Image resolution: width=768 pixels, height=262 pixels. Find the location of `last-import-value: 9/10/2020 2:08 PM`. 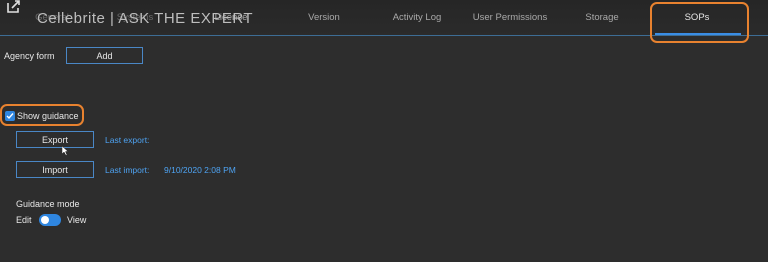

last-import-value: 9/10/2020 2:08 PM is located at coordinates (200, 170).